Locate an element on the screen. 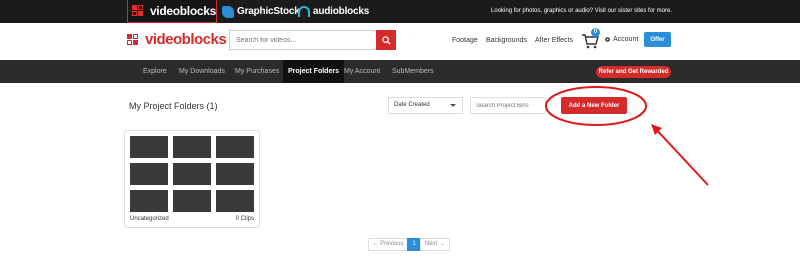 This screenshot has height=258, width=800. arrow-head-icon is located at coordinates (656, 129).